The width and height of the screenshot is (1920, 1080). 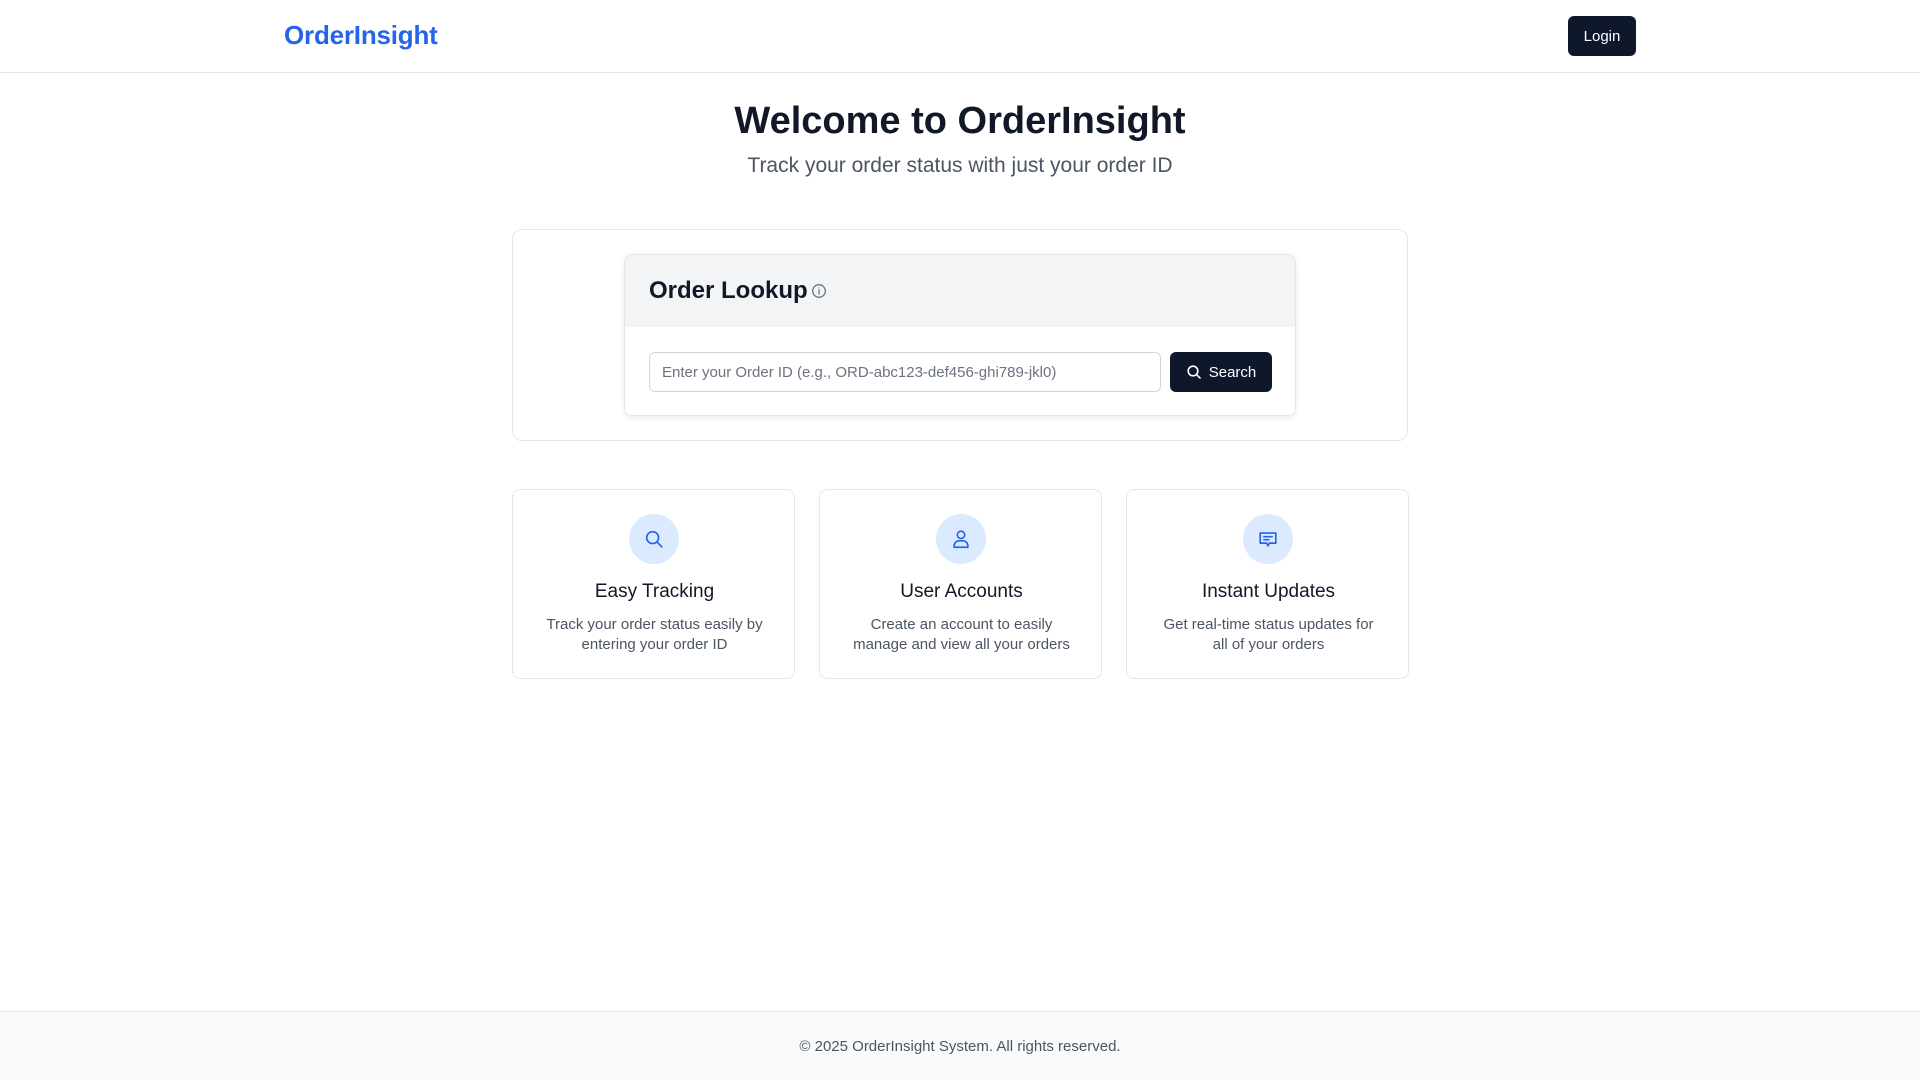 What do you see at coordinates (361, 35) in the screenshot?
I see `brand-logo: OrderInsight` at bounding box center [361, 35].